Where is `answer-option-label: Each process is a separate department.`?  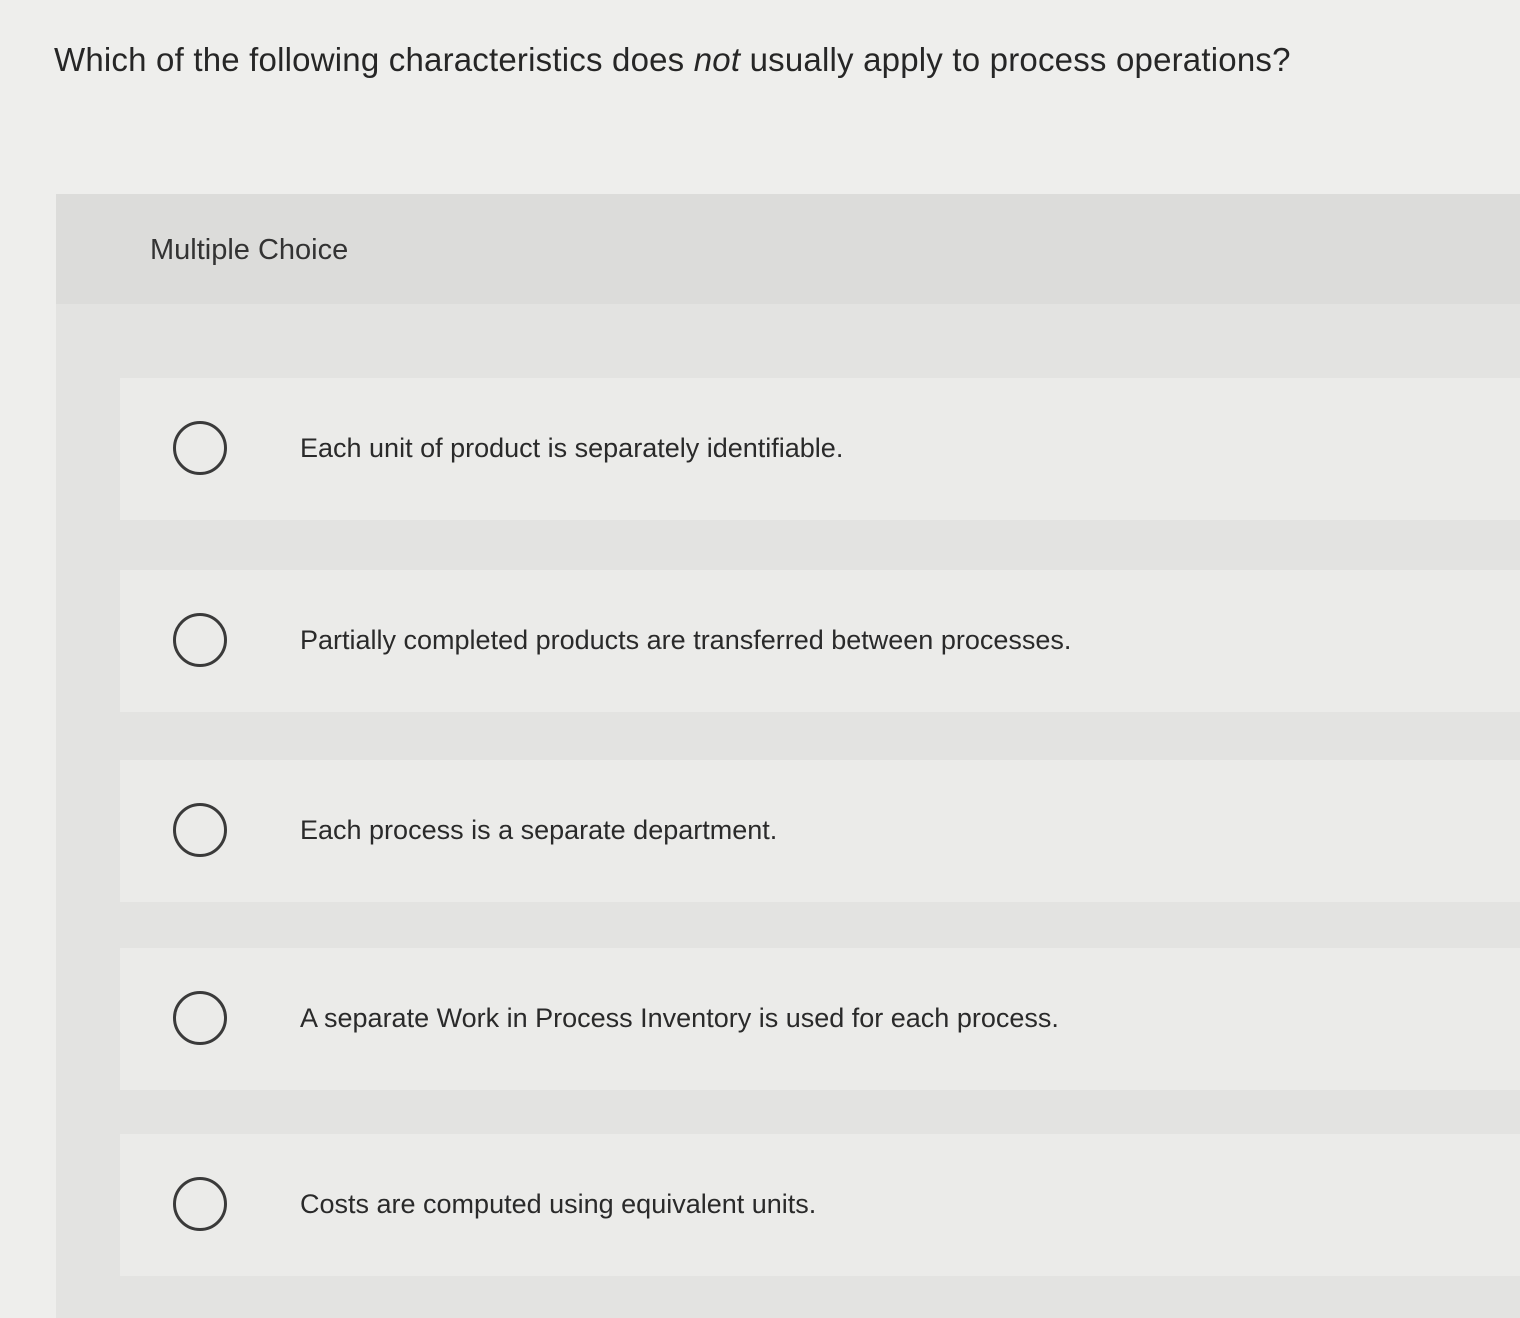 answer-option-label: Each process is a separate department. is located at coordinates (539, 830).